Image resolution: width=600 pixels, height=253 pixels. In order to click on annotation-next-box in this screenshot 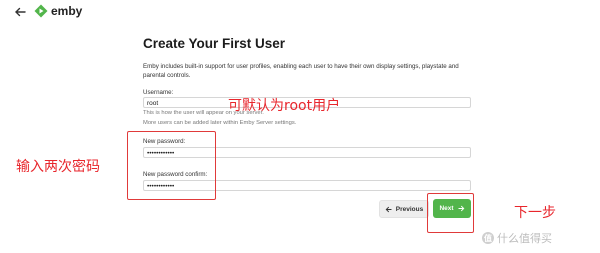, I will do `click(450, 213)`.